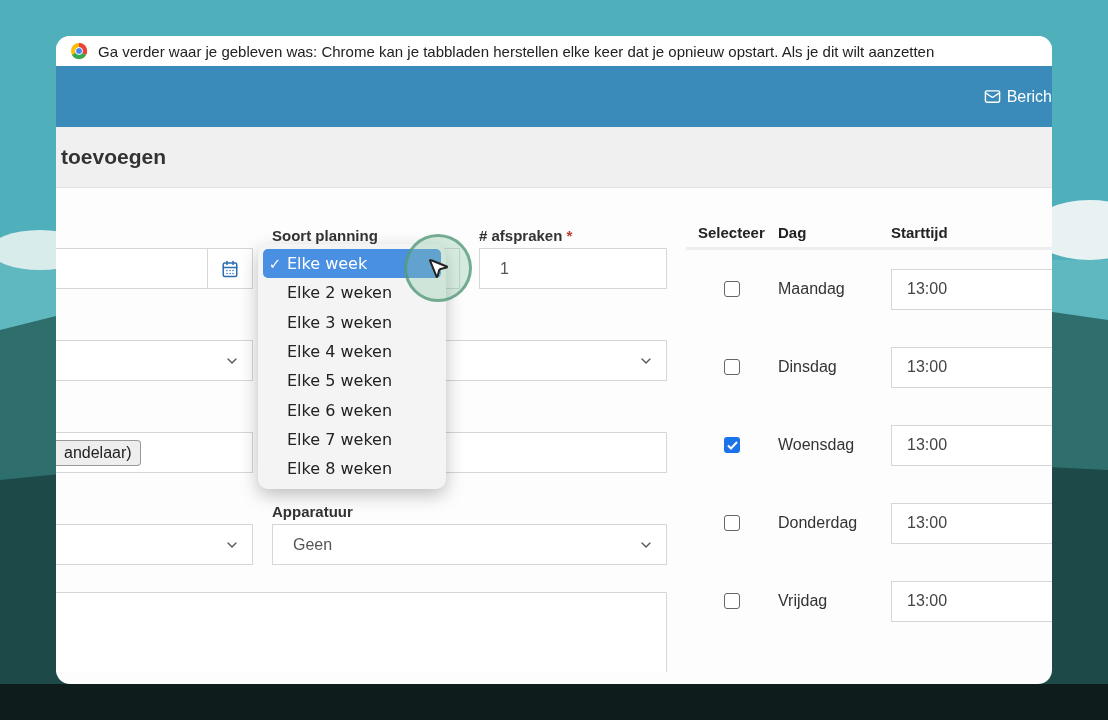 This screenshot has width=1108, height=720. I want to click on dropdown-option: Elke 8 weken, so click(352, 469).